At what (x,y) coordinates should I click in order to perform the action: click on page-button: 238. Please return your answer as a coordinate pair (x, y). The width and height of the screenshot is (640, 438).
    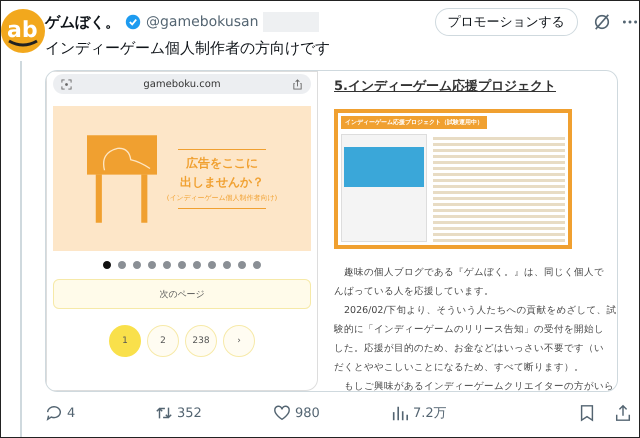
    Looking at the image, I should click on (201, 341).